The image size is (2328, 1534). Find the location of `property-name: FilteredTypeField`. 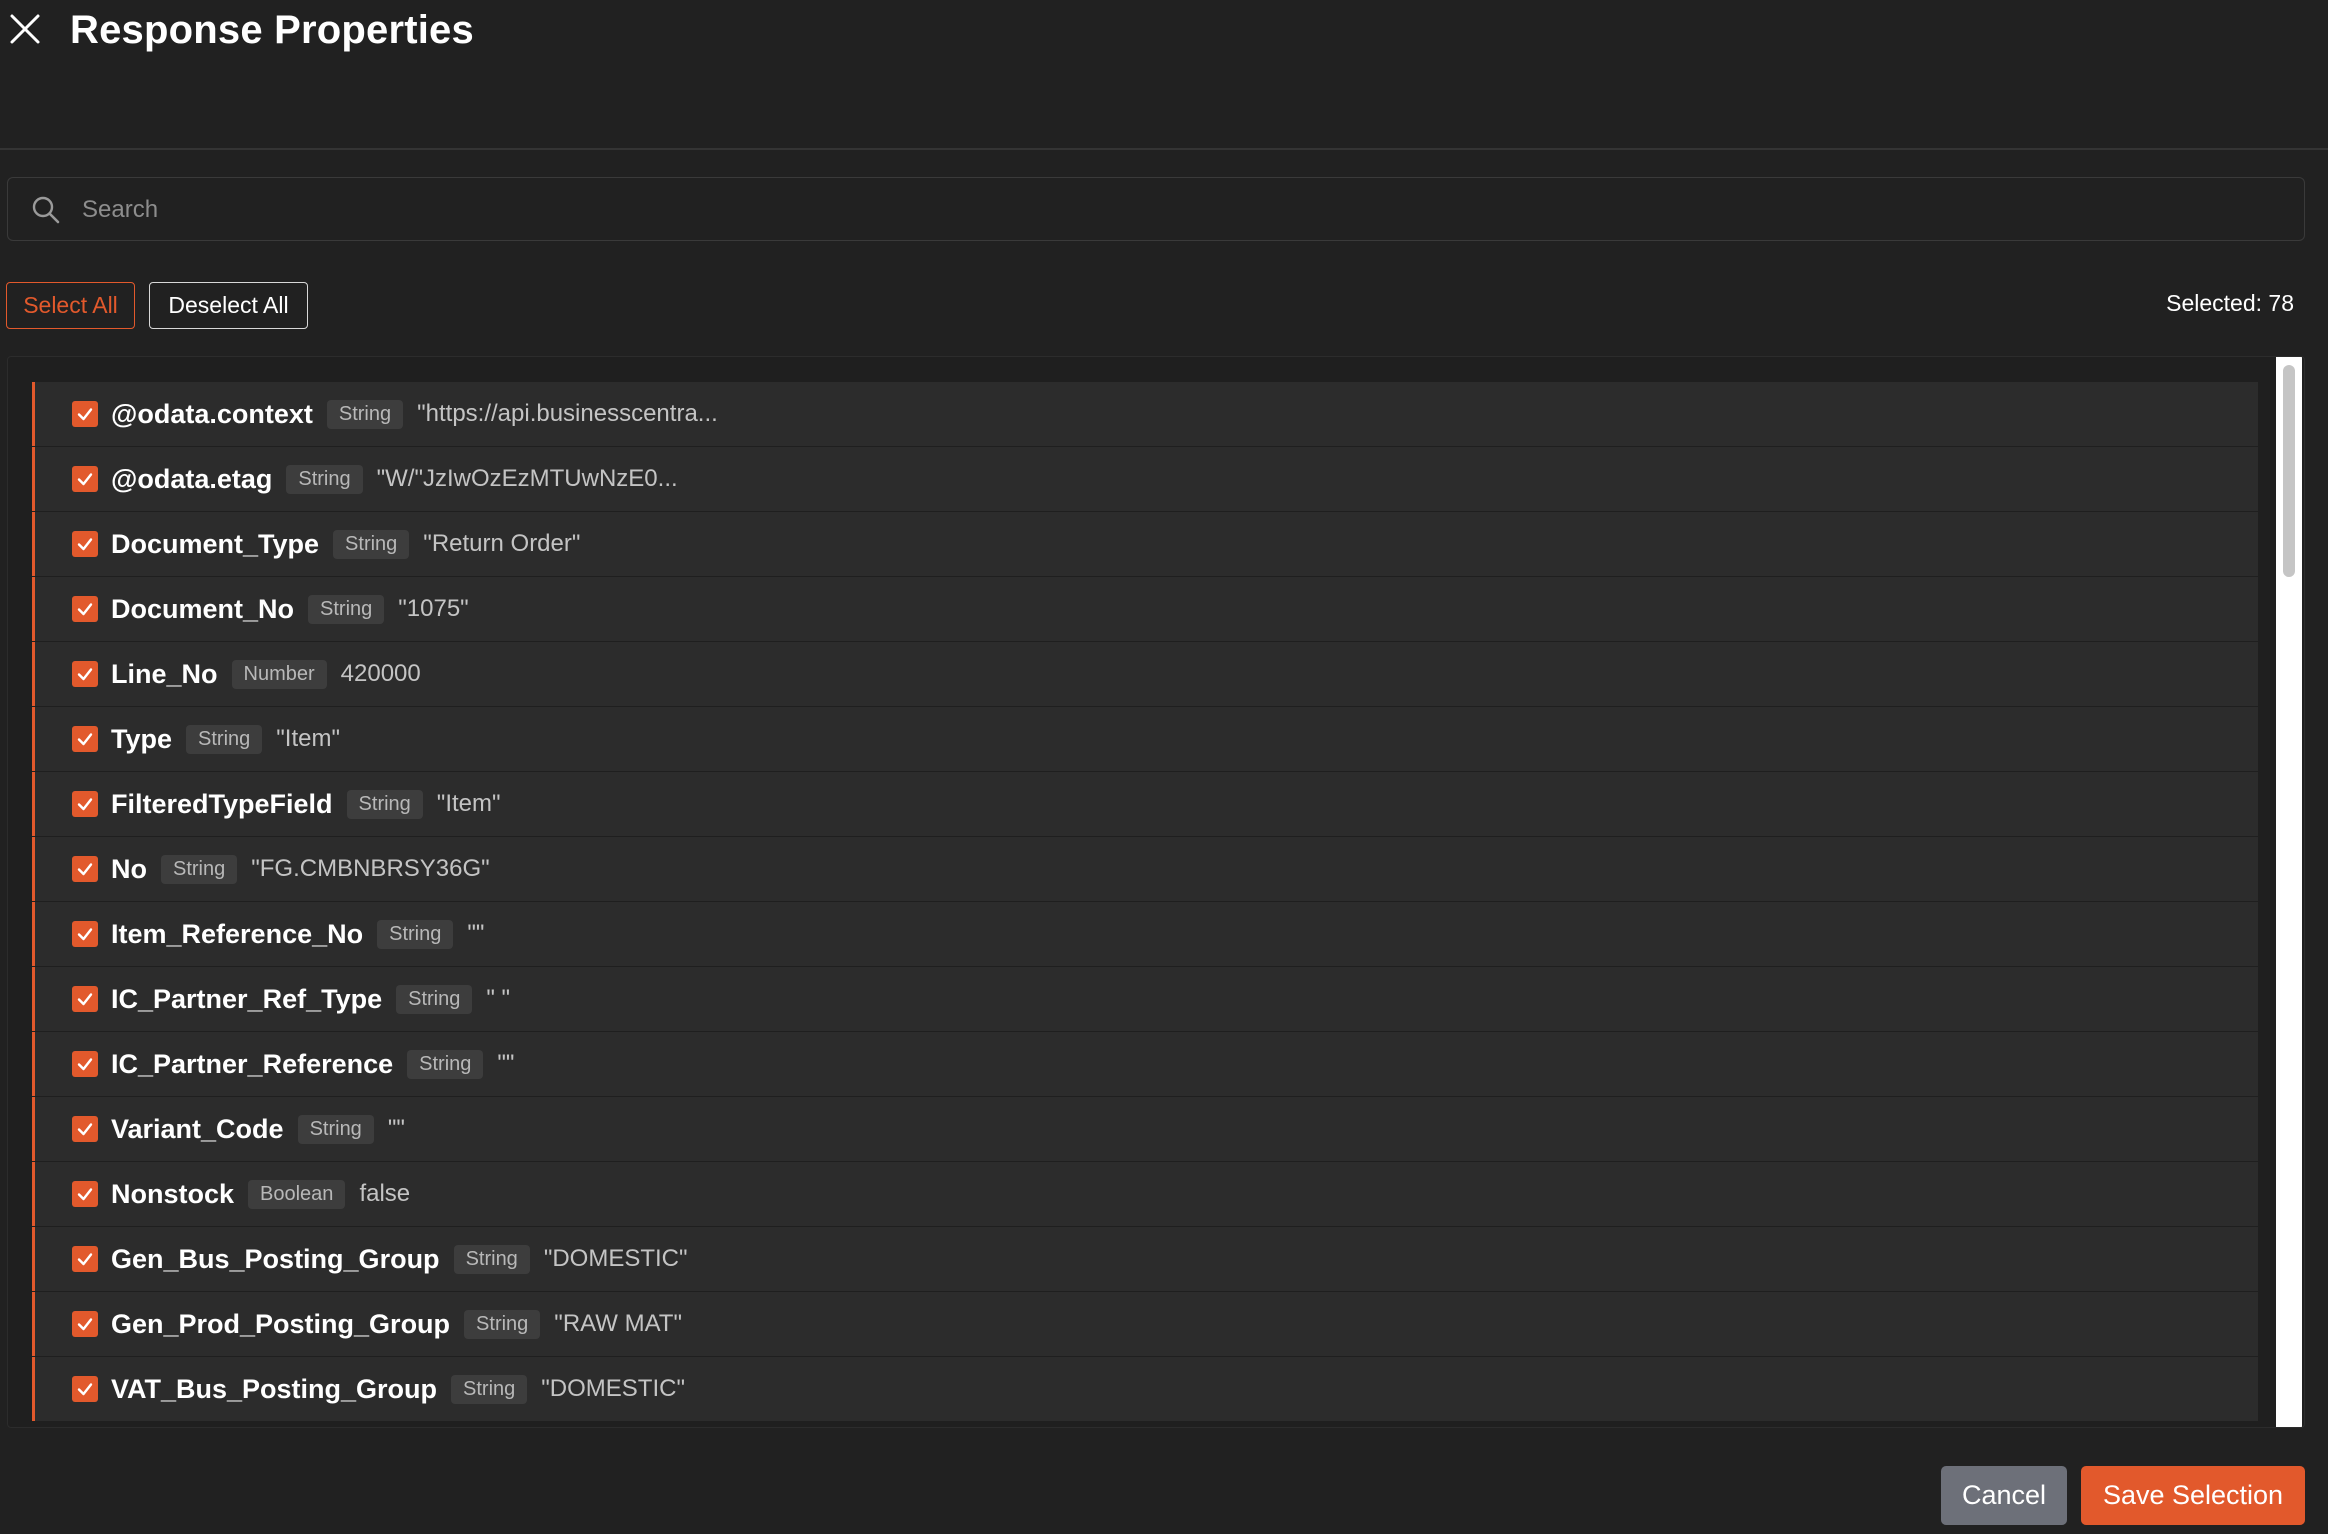

property-name: FilteredTypeField is located at coordinates (222, 803).